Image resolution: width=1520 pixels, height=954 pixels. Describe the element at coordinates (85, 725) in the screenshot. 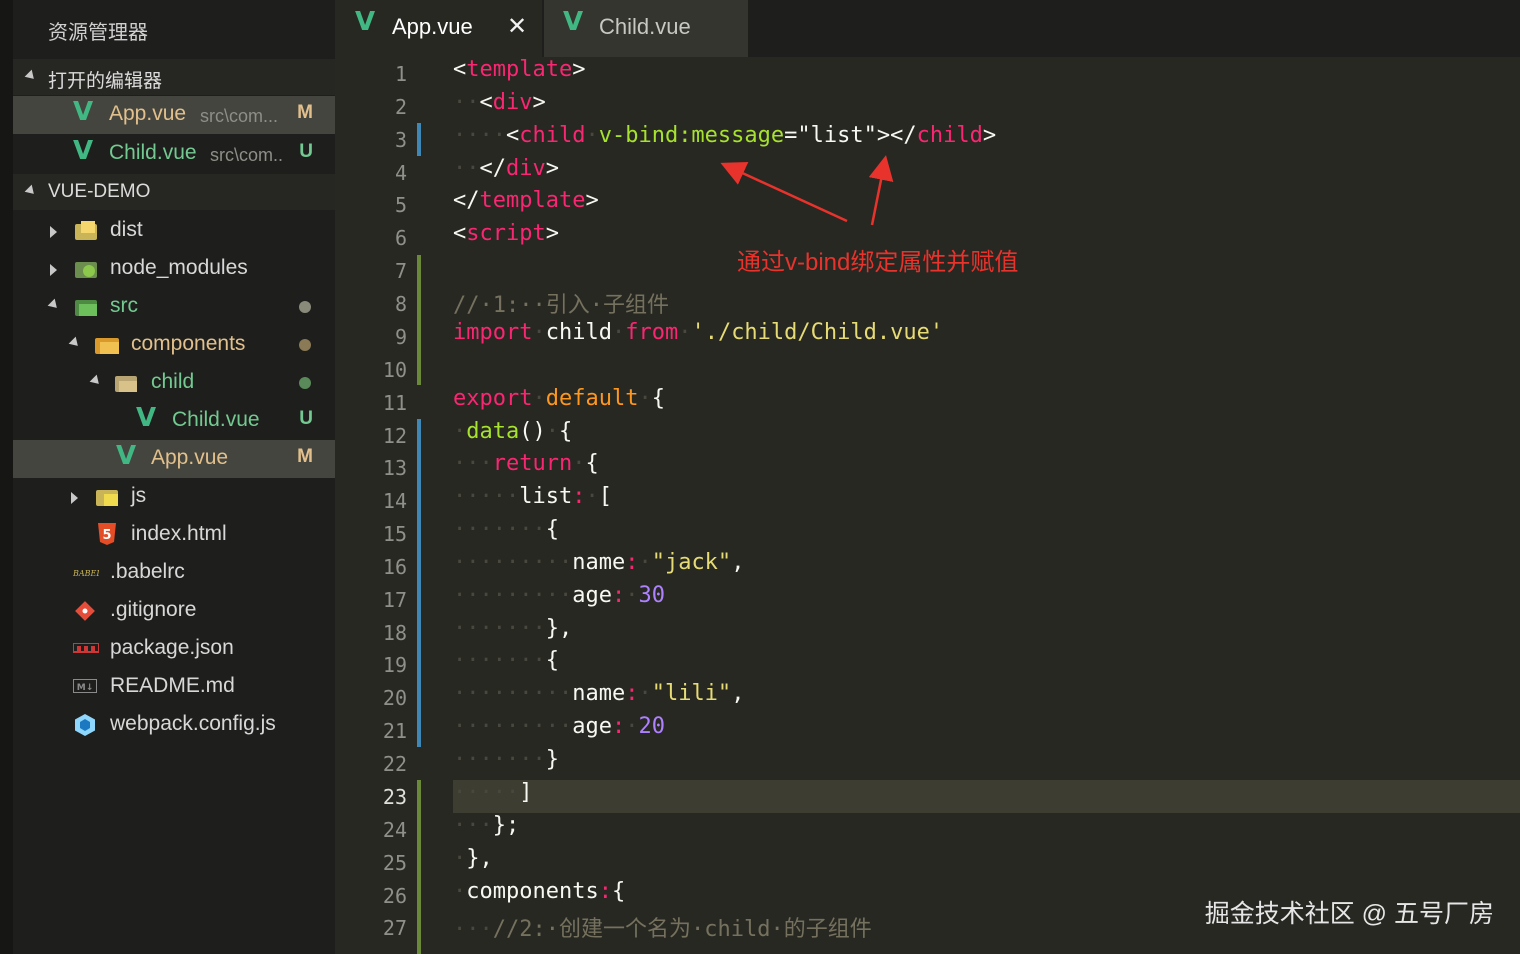

I see `webpack-icon` at that location.